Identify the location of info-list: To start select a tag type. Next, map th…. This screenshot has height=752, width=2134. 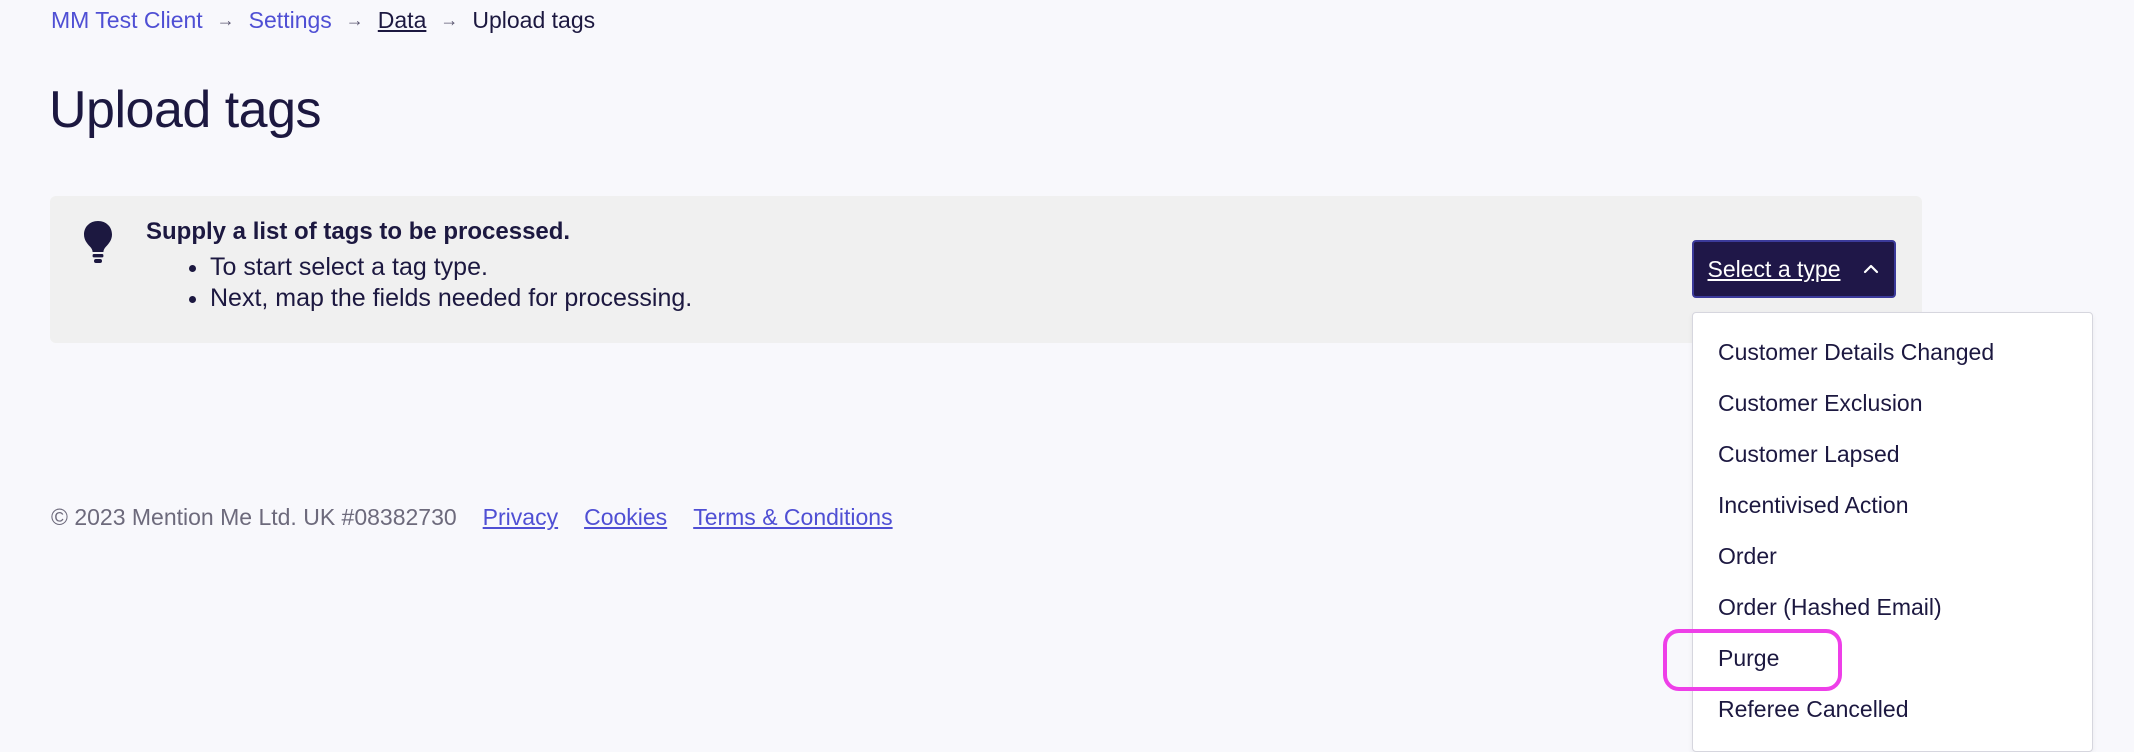
(419, 283).